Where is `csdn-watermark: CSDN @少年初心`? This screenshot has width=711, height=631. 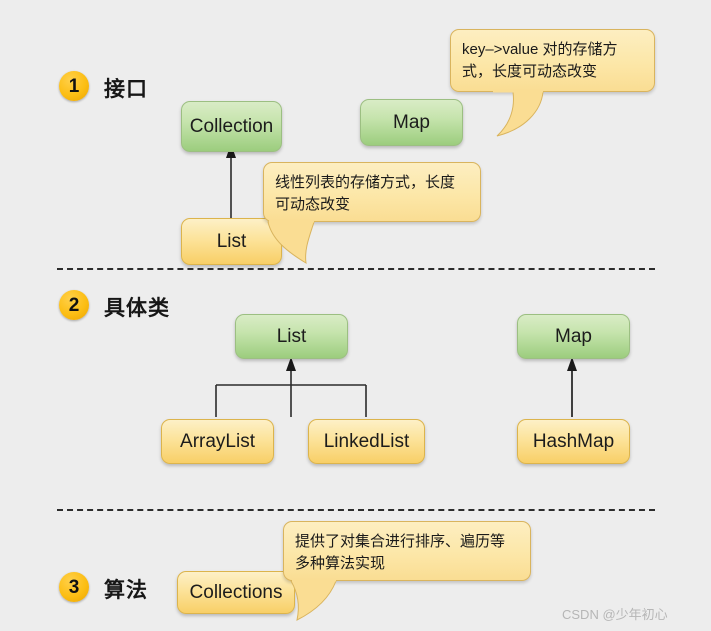 csdn-watermark: CSDN @少年初心 is located at coordinates (615, 614).